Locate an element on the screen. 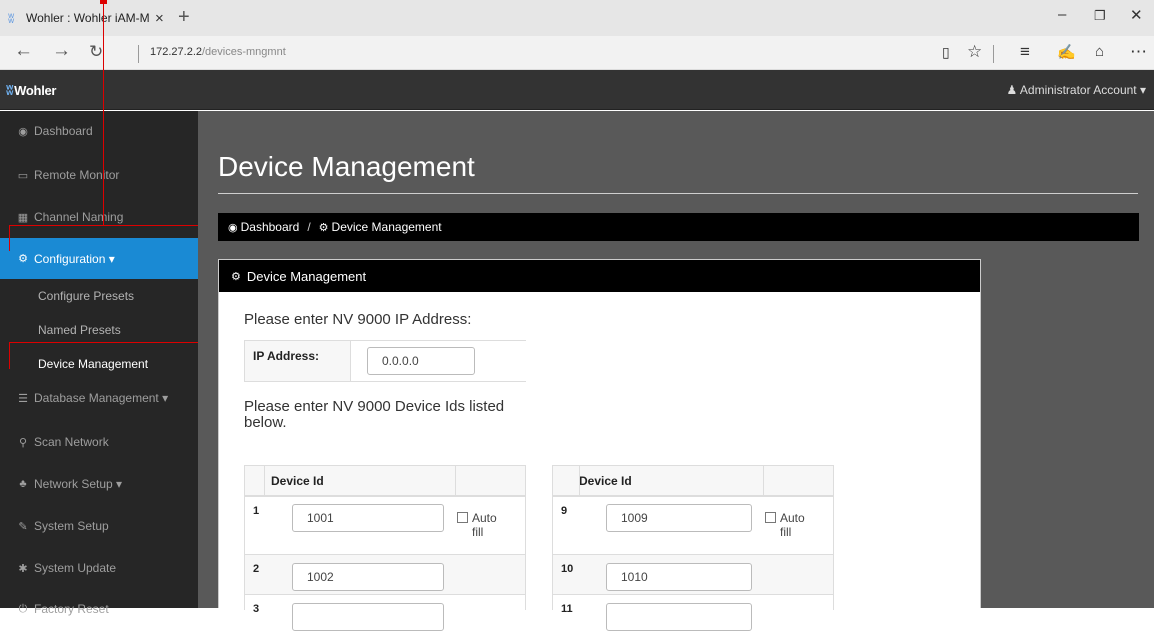 The height and width of the screenshot is (631, 1154). minimize-icon: – is located at coordinates (1062, 14).